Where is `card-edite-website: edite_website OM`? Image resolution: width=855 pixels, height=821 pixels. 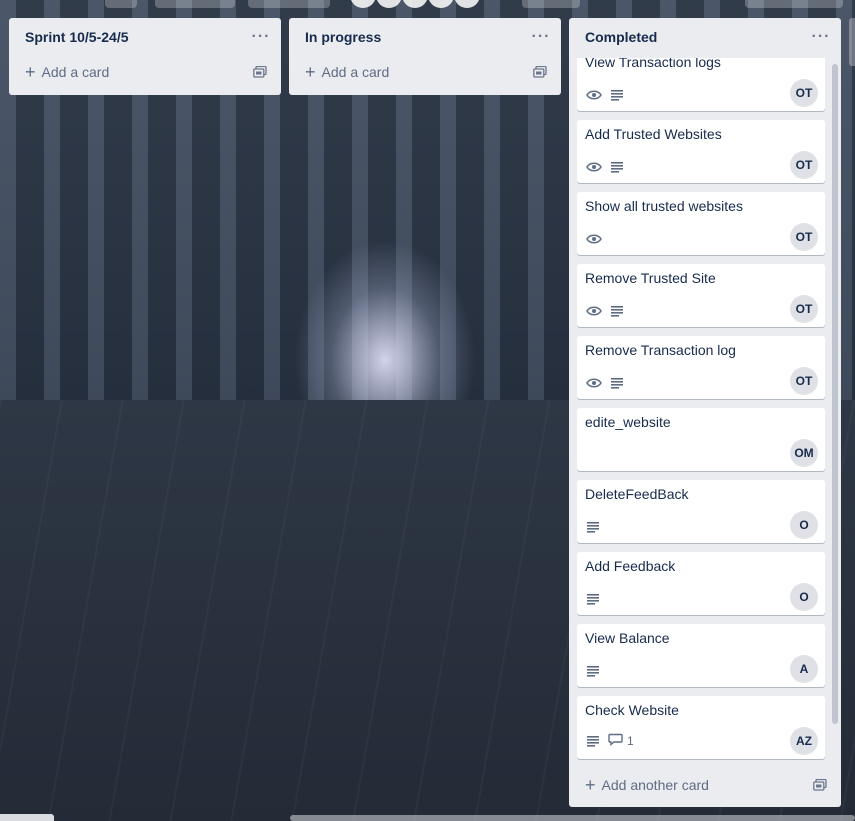 card-edite-website: edite_website OM is located at coordinates (701, 439).